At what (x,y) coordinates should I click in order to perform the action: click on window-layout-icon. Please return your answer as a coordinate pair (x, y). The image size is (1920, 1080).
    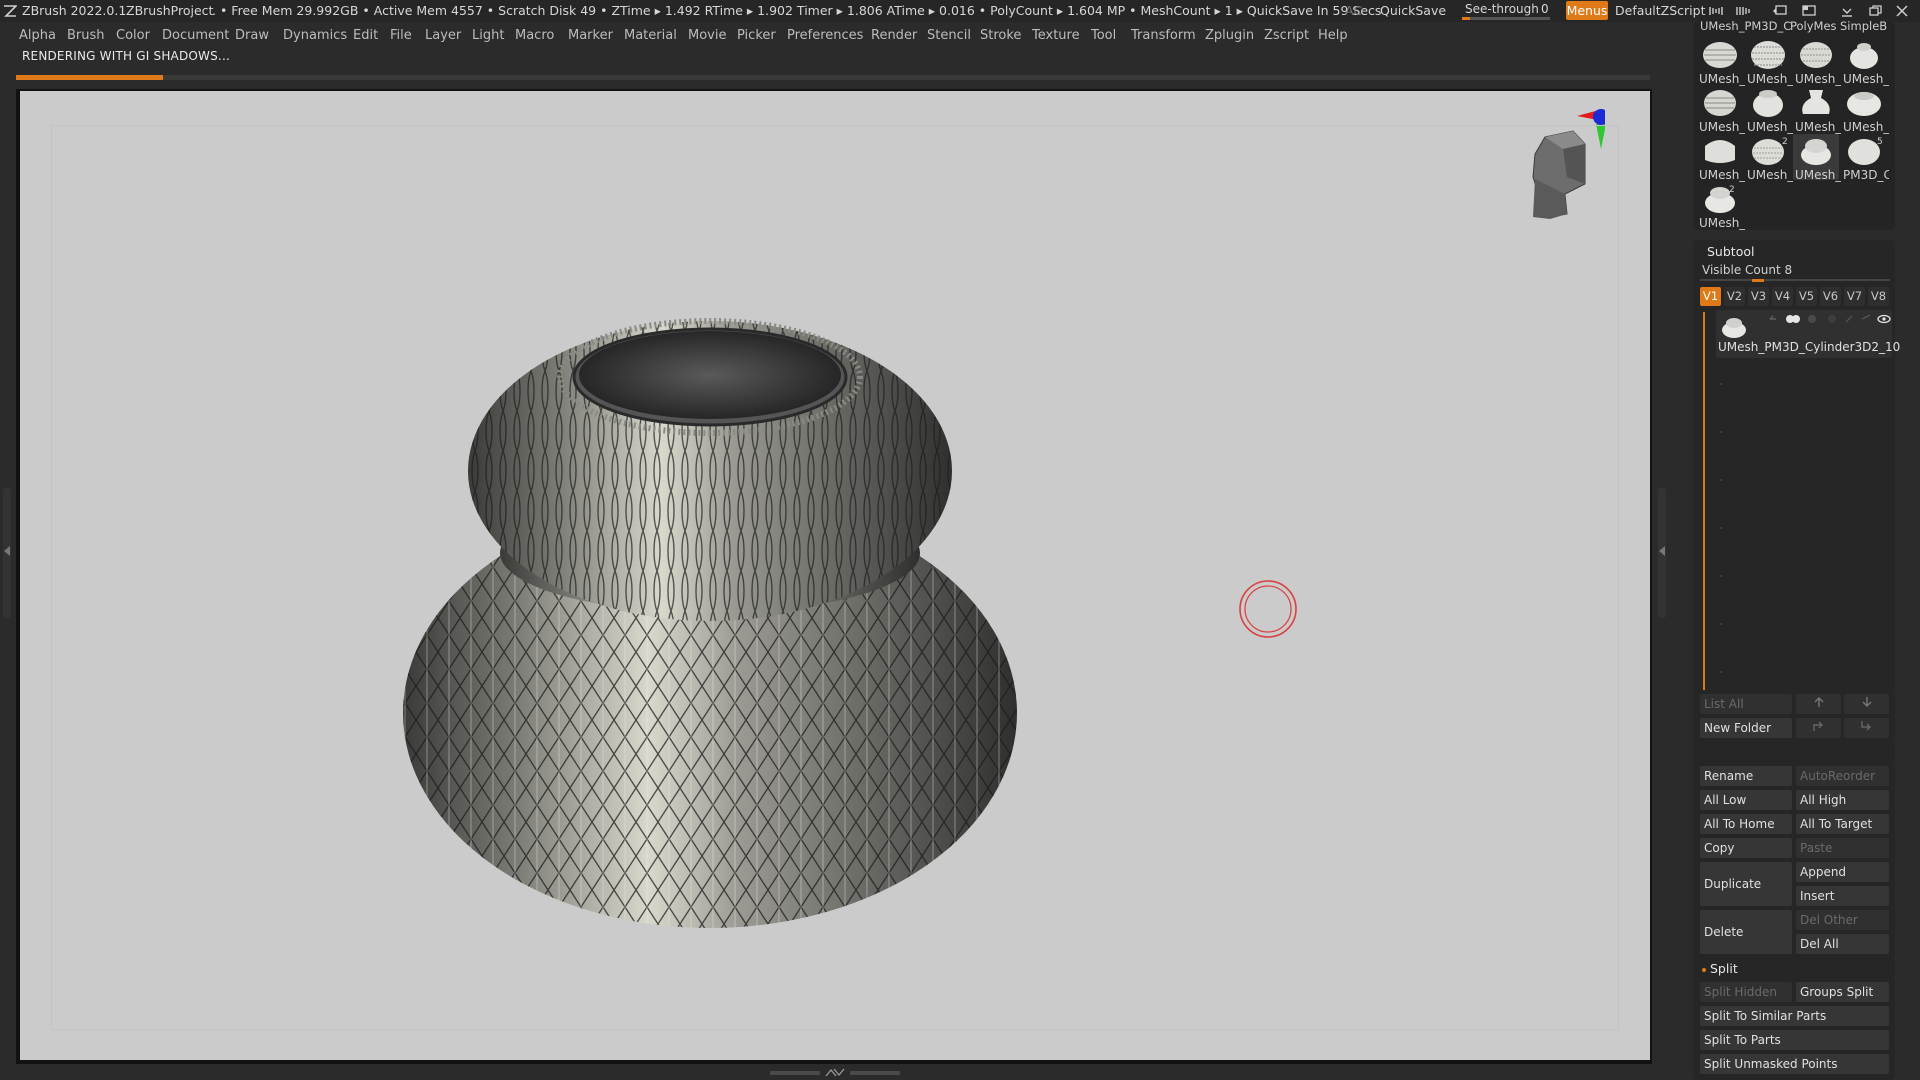
    Looking at the image, I should click on (1809, 11).